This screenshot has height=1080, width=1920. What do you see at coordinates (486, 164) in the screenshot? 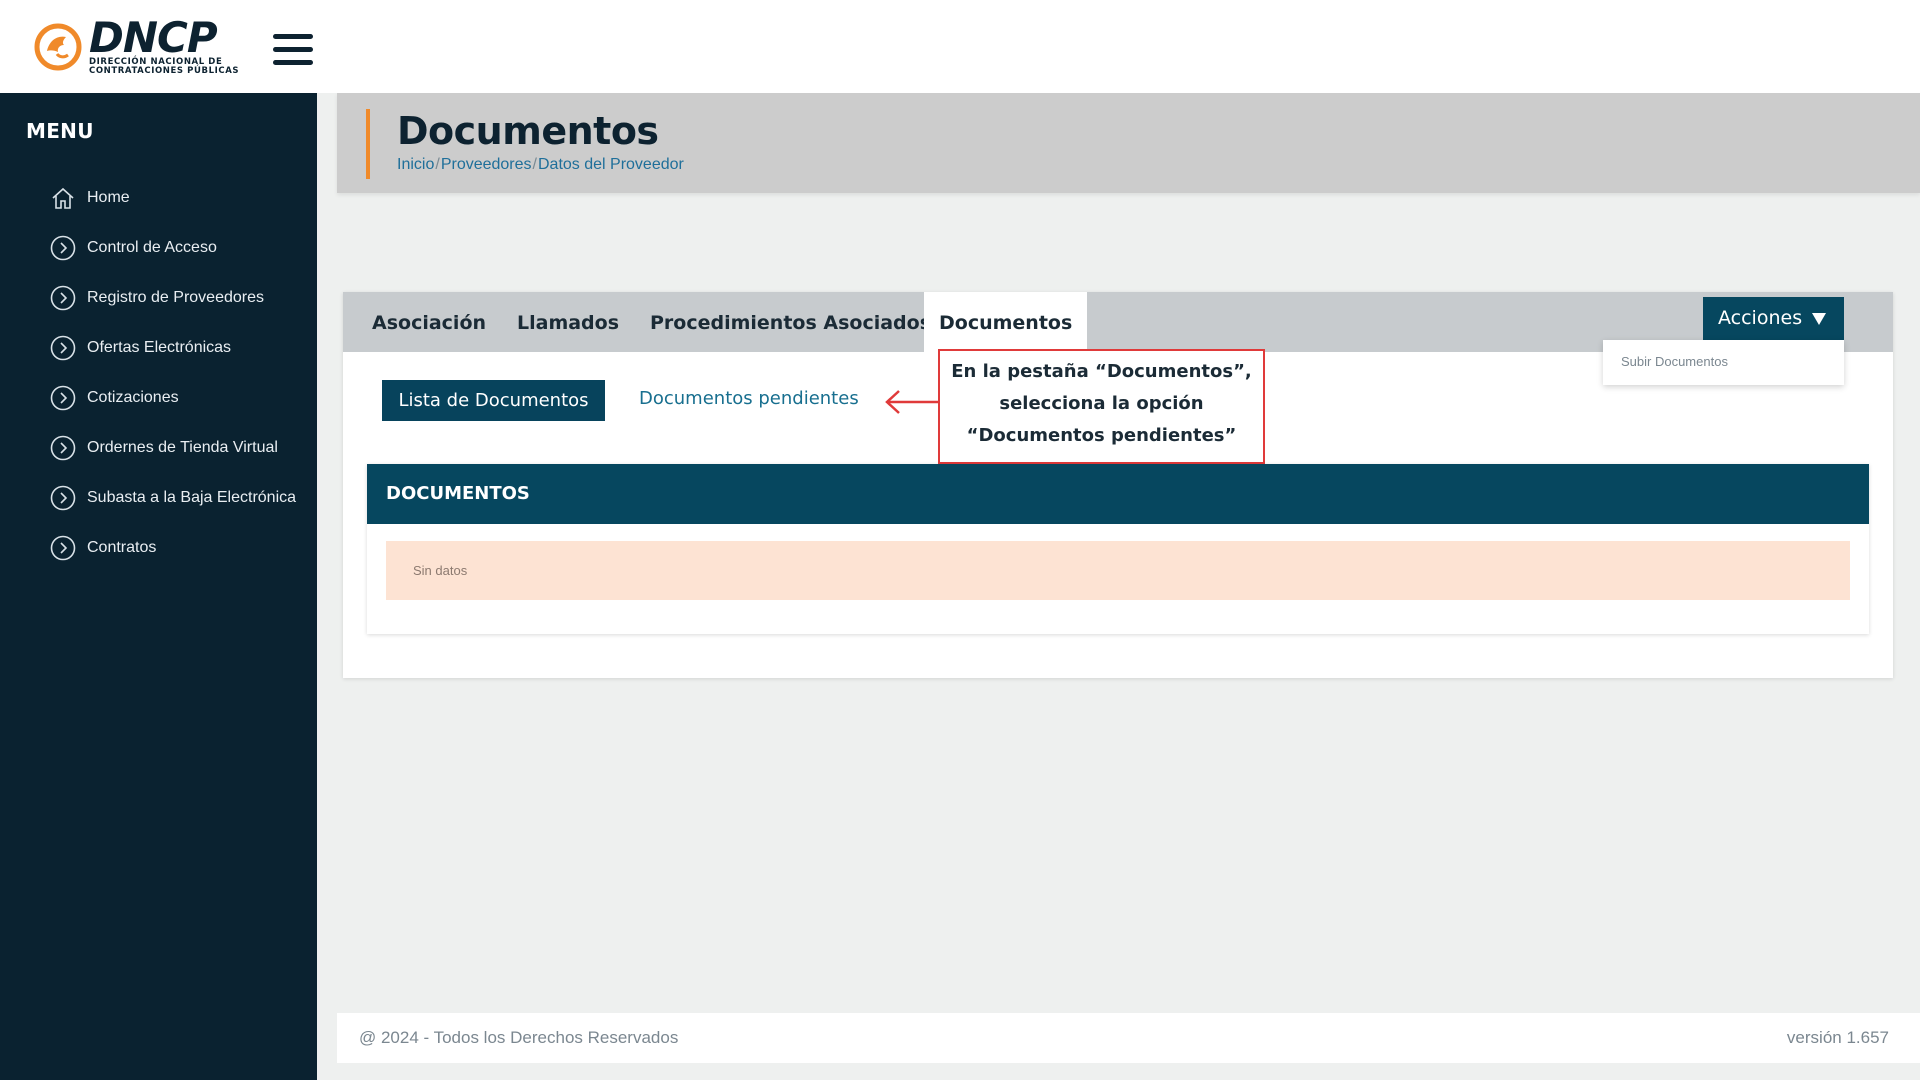
I see `breadcrumb-proveedores: Proveedores` at bounding box center [486, 164].